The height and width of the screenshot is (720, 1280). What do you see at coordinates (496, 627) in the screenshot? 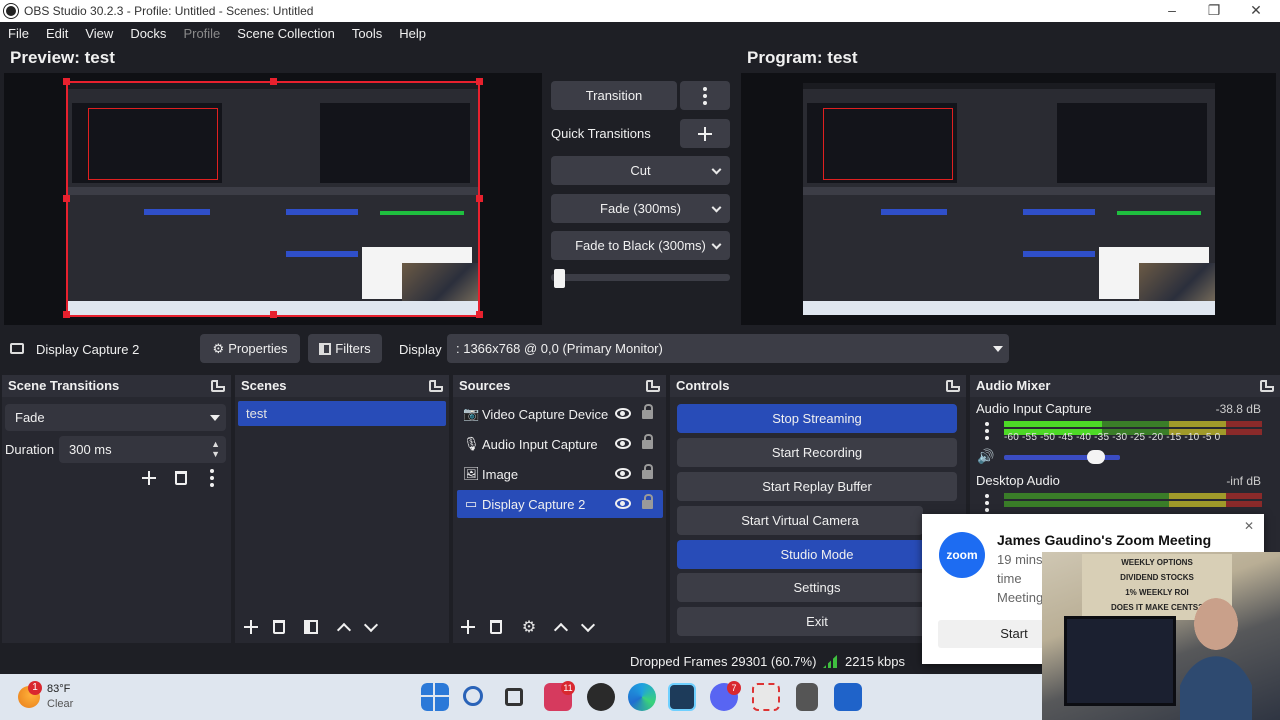
I see `remove-source-button` at bounding box center [496, 627].